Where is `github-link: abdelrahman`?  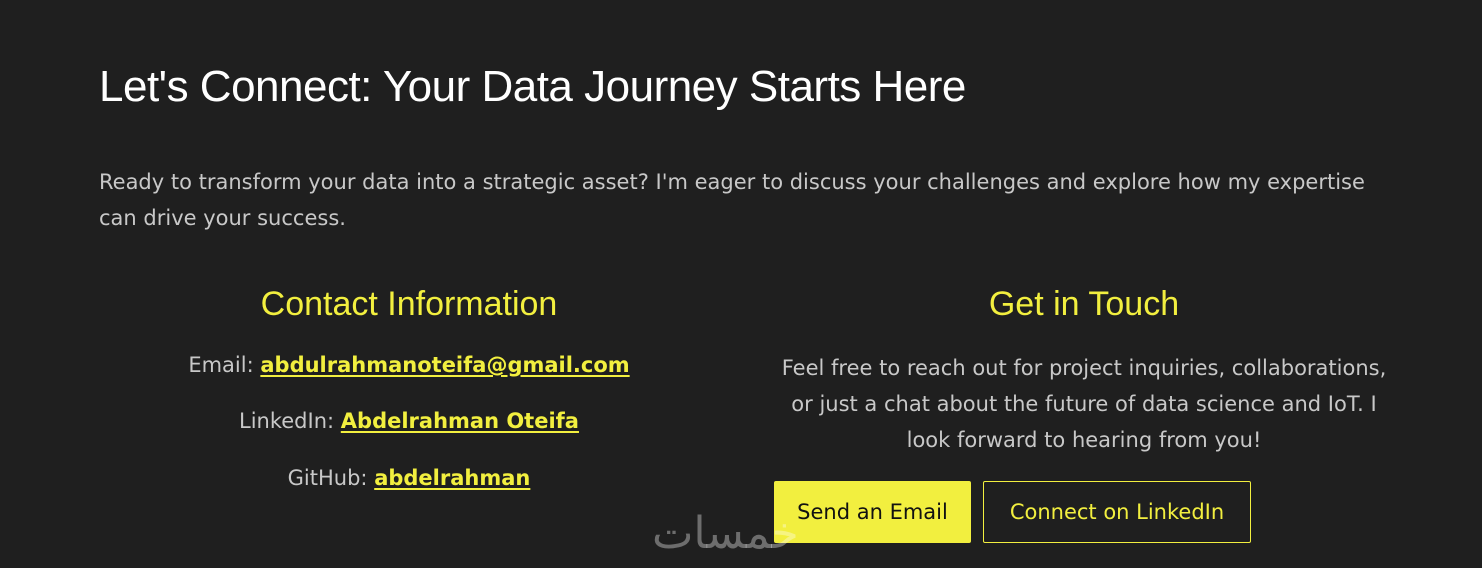
github-link: abdelrahman is located at coordinates (452, 478).